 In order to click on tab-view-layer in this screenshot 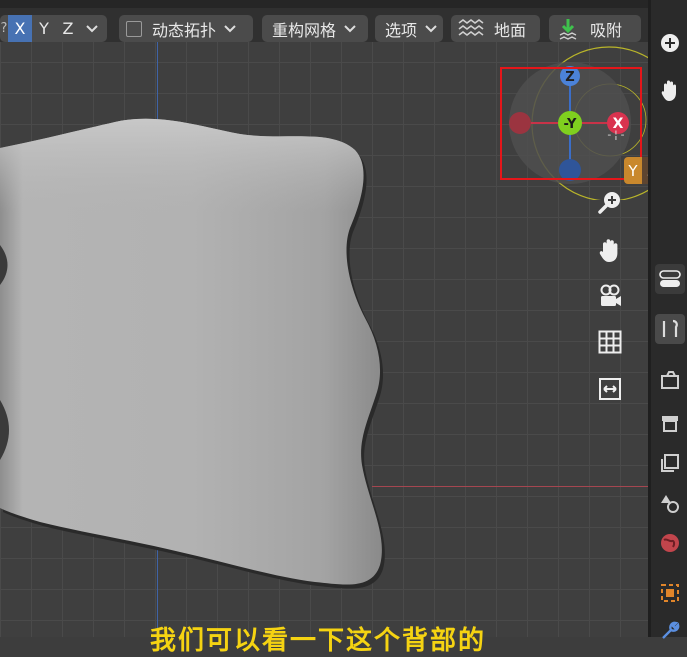, I will do `click(670, 463)`.